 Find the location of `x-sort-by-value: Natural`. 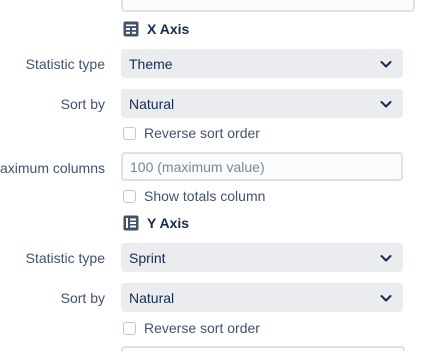

x-sort-by-value: Natural is located at coordinates (152, 103).